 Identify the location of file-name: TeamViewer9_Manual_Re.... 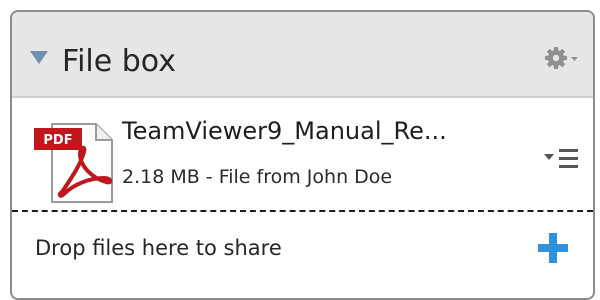
(284, 131).